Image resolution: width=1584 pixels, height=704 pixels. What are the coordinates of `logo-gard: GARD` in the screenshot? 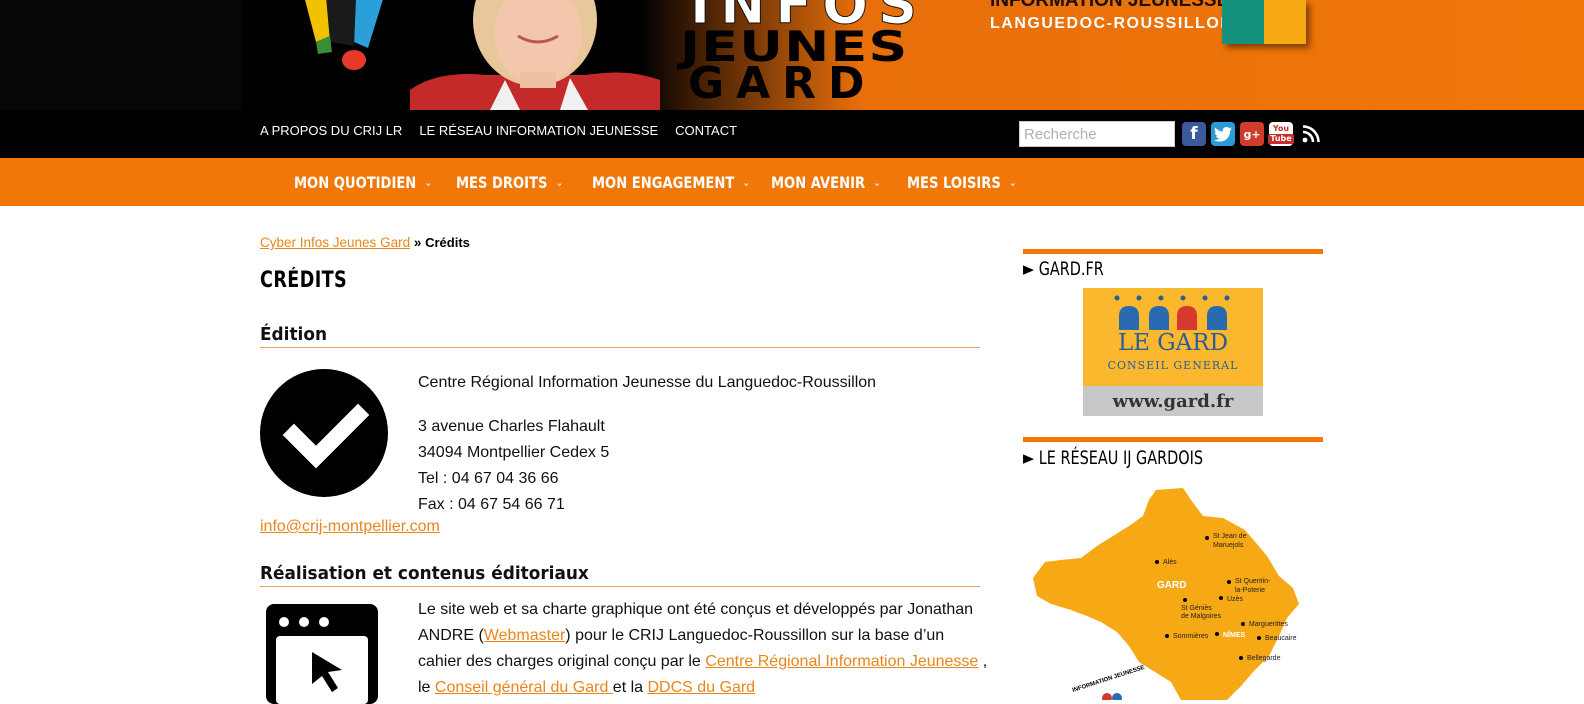 It's located at (782, 83).